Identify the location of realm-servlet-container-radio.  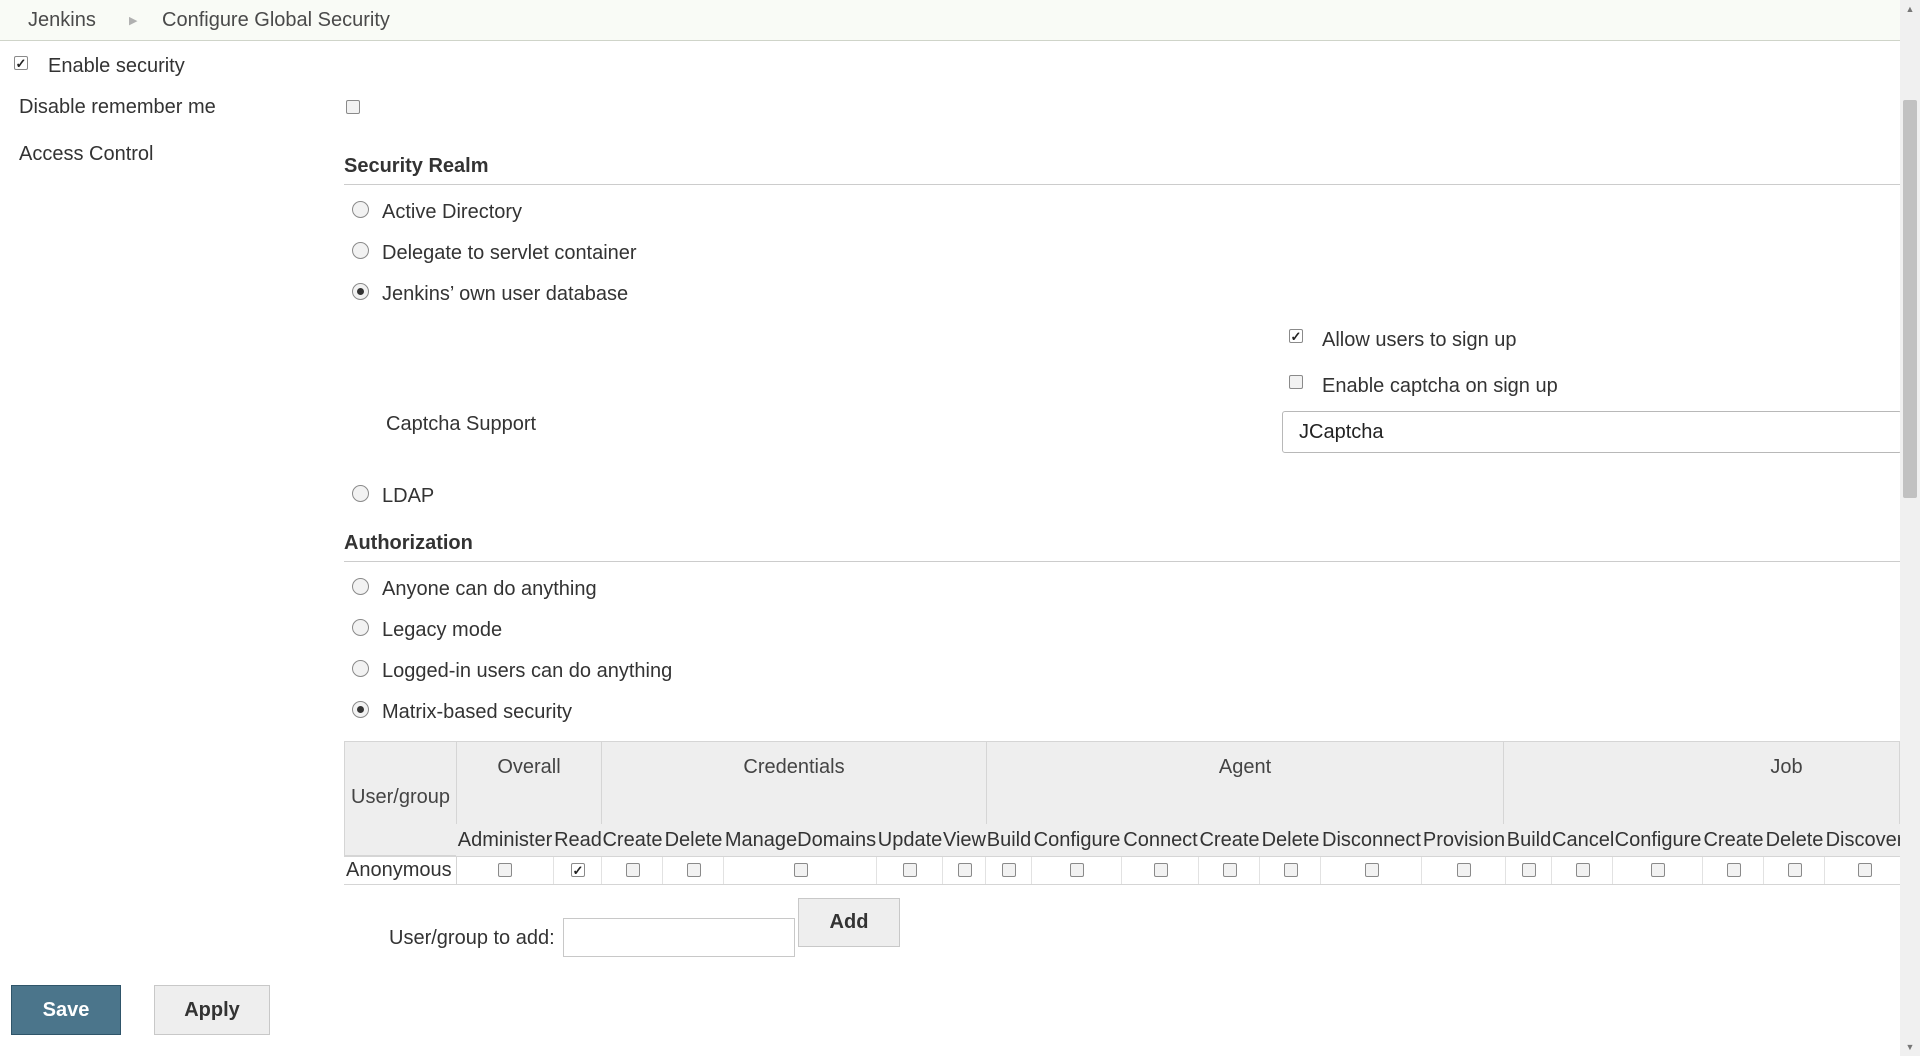
(360, 250).